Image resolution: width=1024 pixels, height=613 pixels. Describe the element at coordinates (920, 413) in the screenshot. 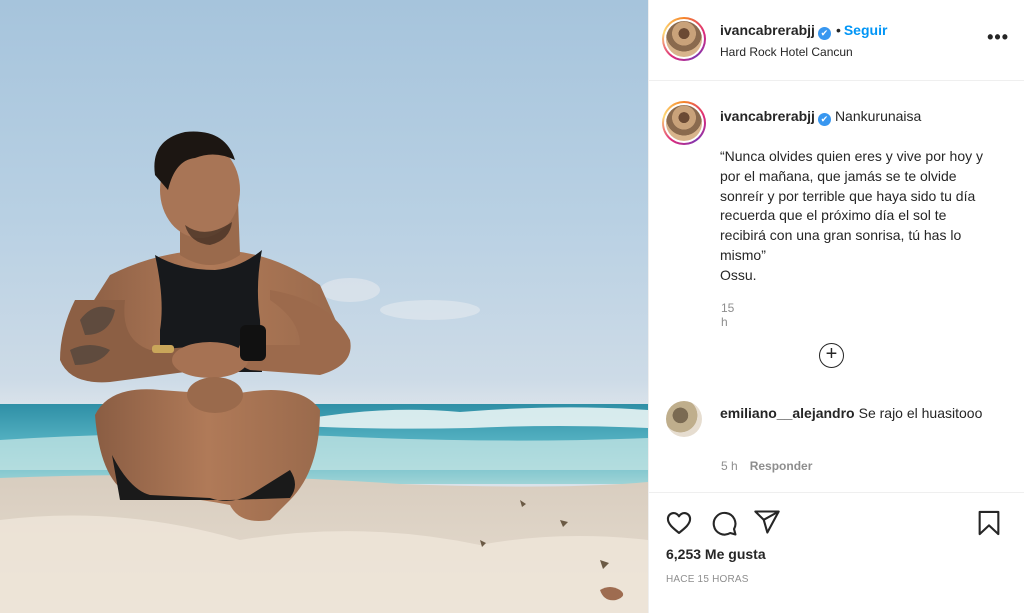

I see `comment-body: Se rajo el huasitooo` at that location.